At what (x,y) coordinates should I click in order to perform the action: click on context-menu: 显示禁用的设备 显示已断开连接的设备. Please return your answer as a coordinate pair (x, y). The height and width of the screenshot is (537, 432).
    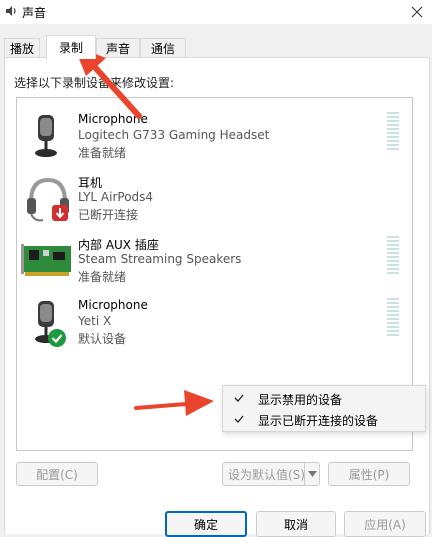
    Looking at the image, I should click on (324, 408).